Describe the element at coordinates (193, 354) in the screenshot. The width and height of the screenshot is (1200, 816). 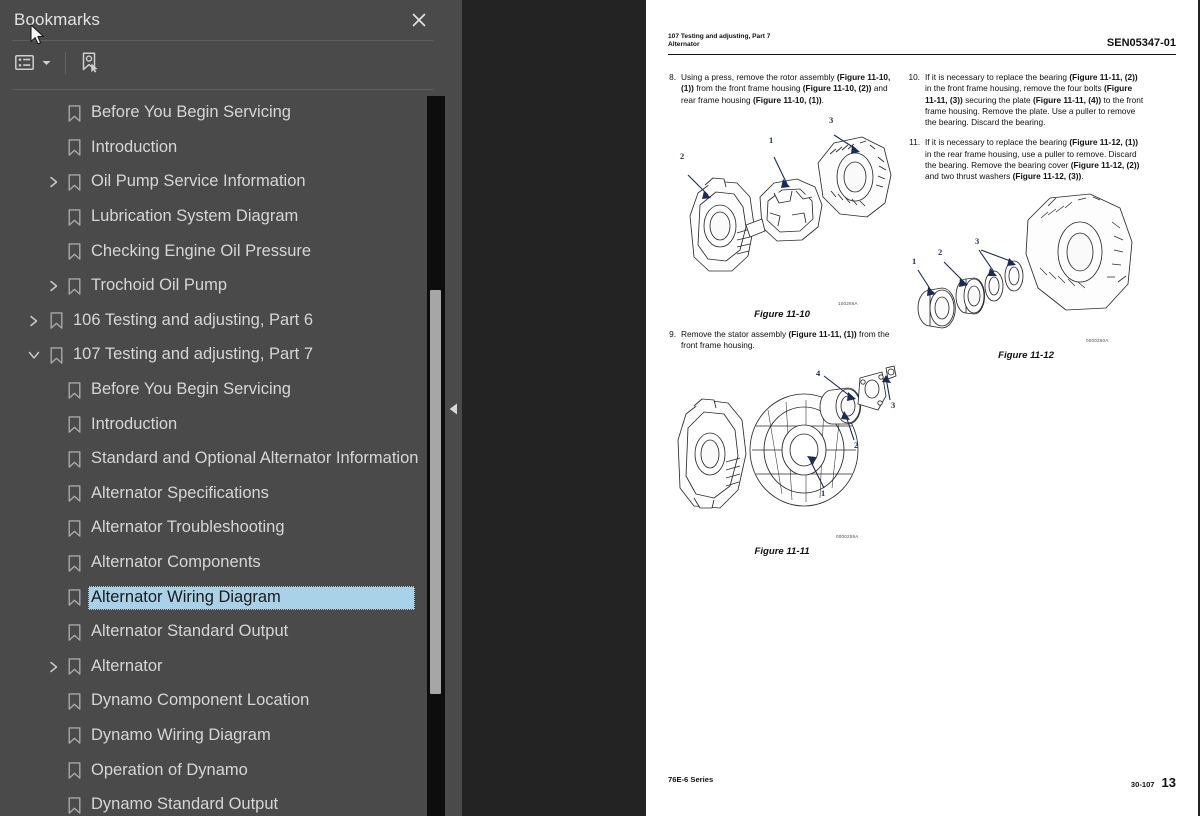
I see `bookmark-item-label: 107 Testing and adjusting, Part 7` at that location.